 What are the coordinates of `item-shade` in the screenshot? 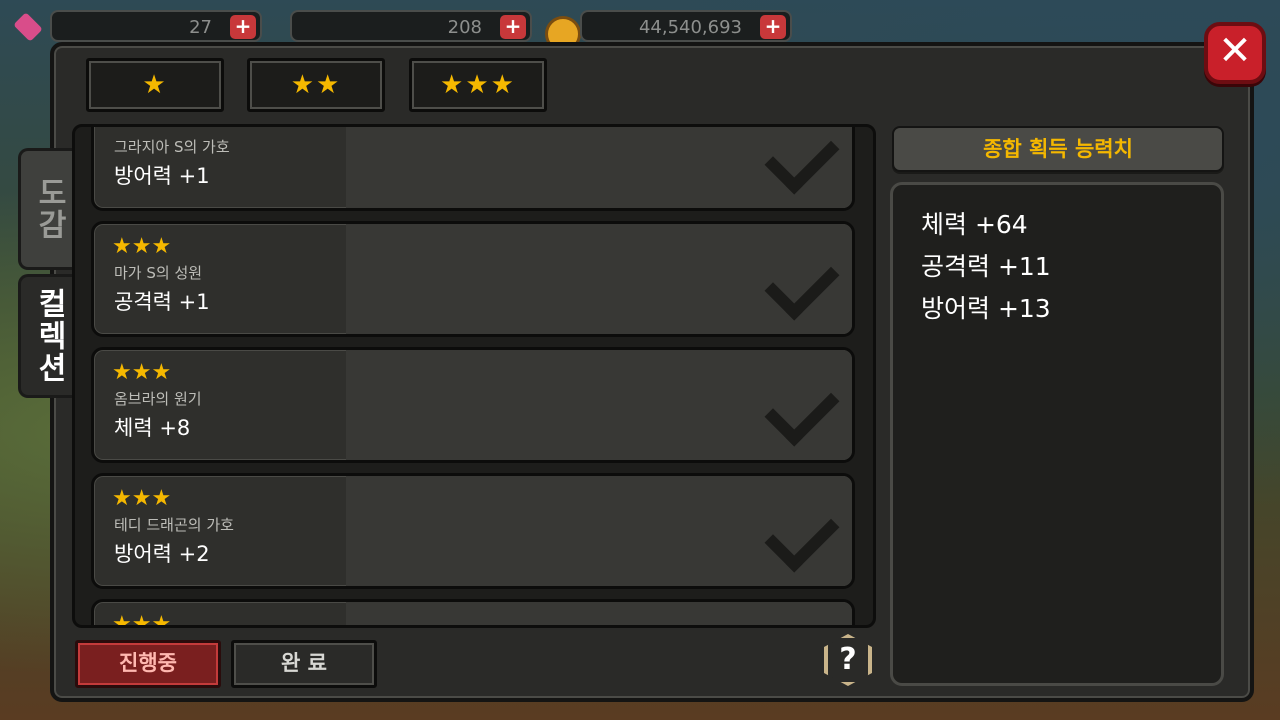 It's located at (599, 613).